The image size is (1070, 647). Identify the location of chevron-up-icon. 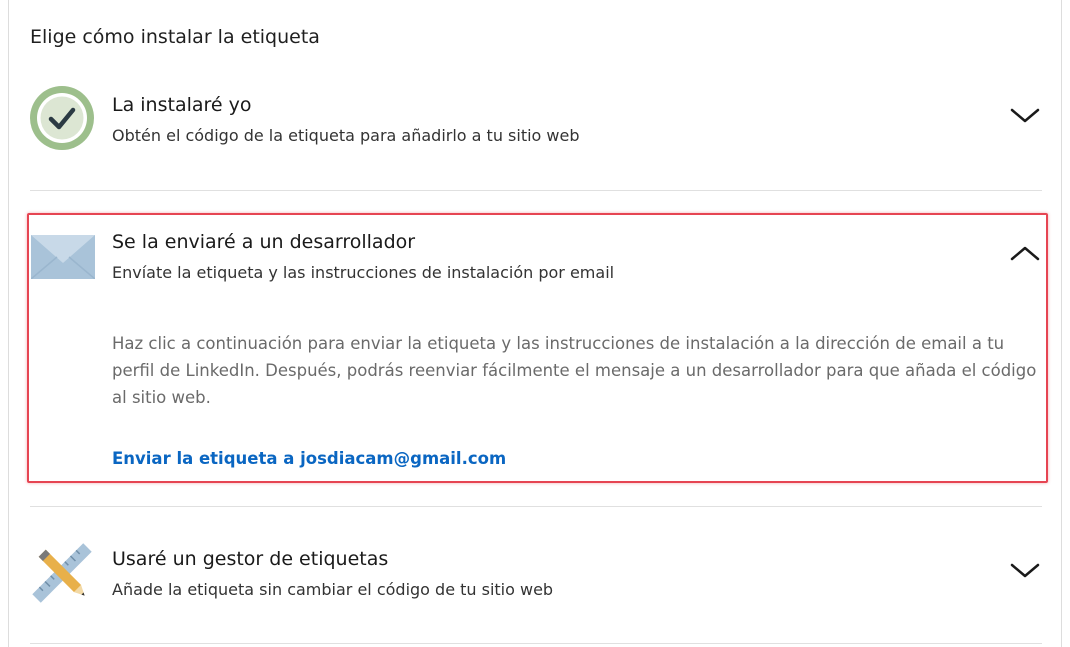
(1025, 253).